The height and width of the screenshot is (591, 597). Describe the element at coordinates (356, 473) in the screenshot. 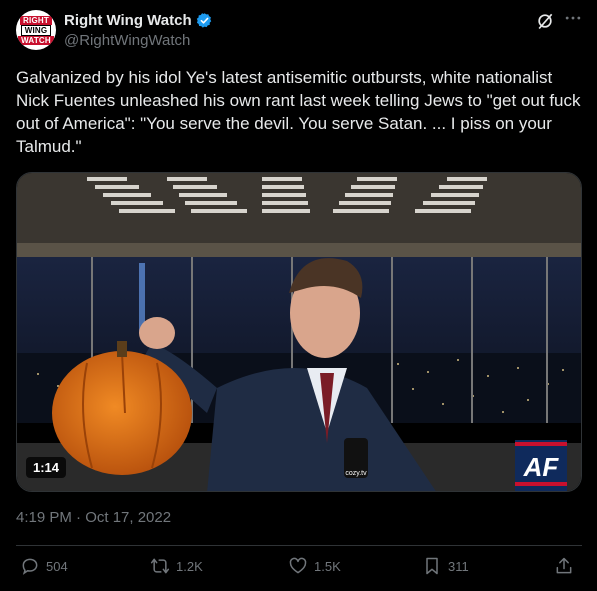

I see `watermark-text: cozy.tv` at that location.